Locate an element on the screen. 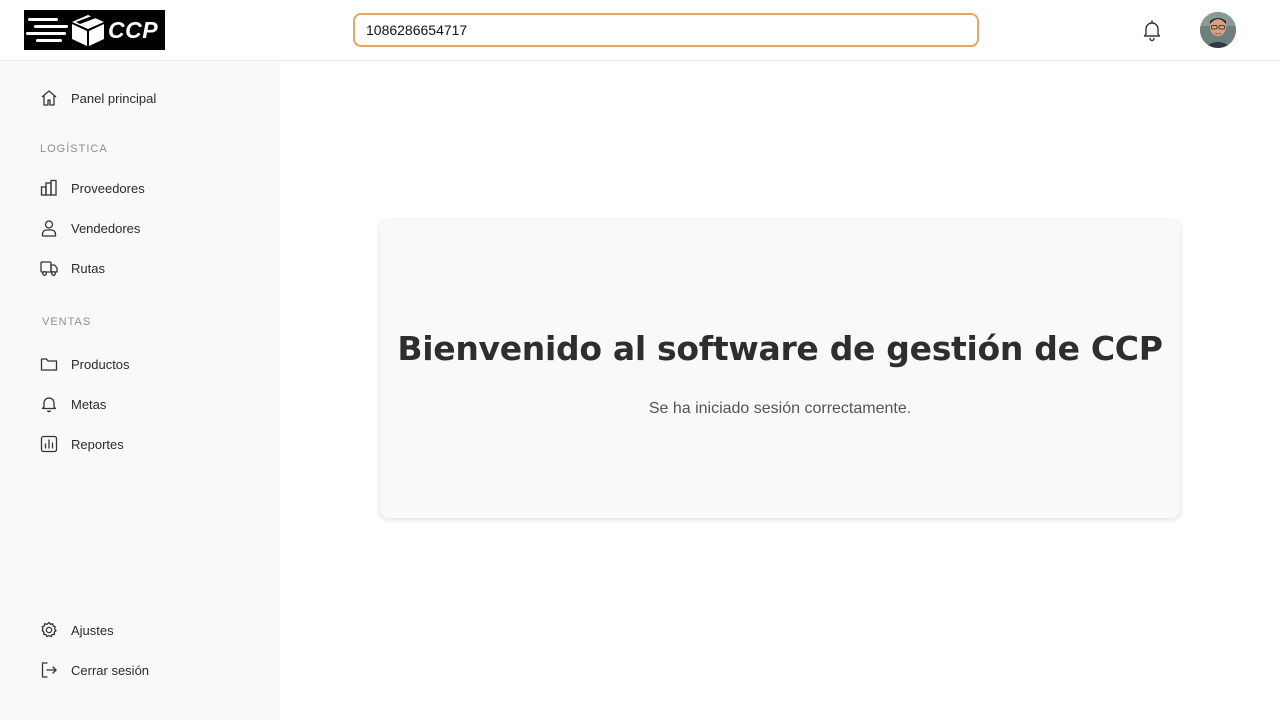 Image resolution: width=1280 pixels, height=720 pixels. home-icon is located at coordinates (49, 98).